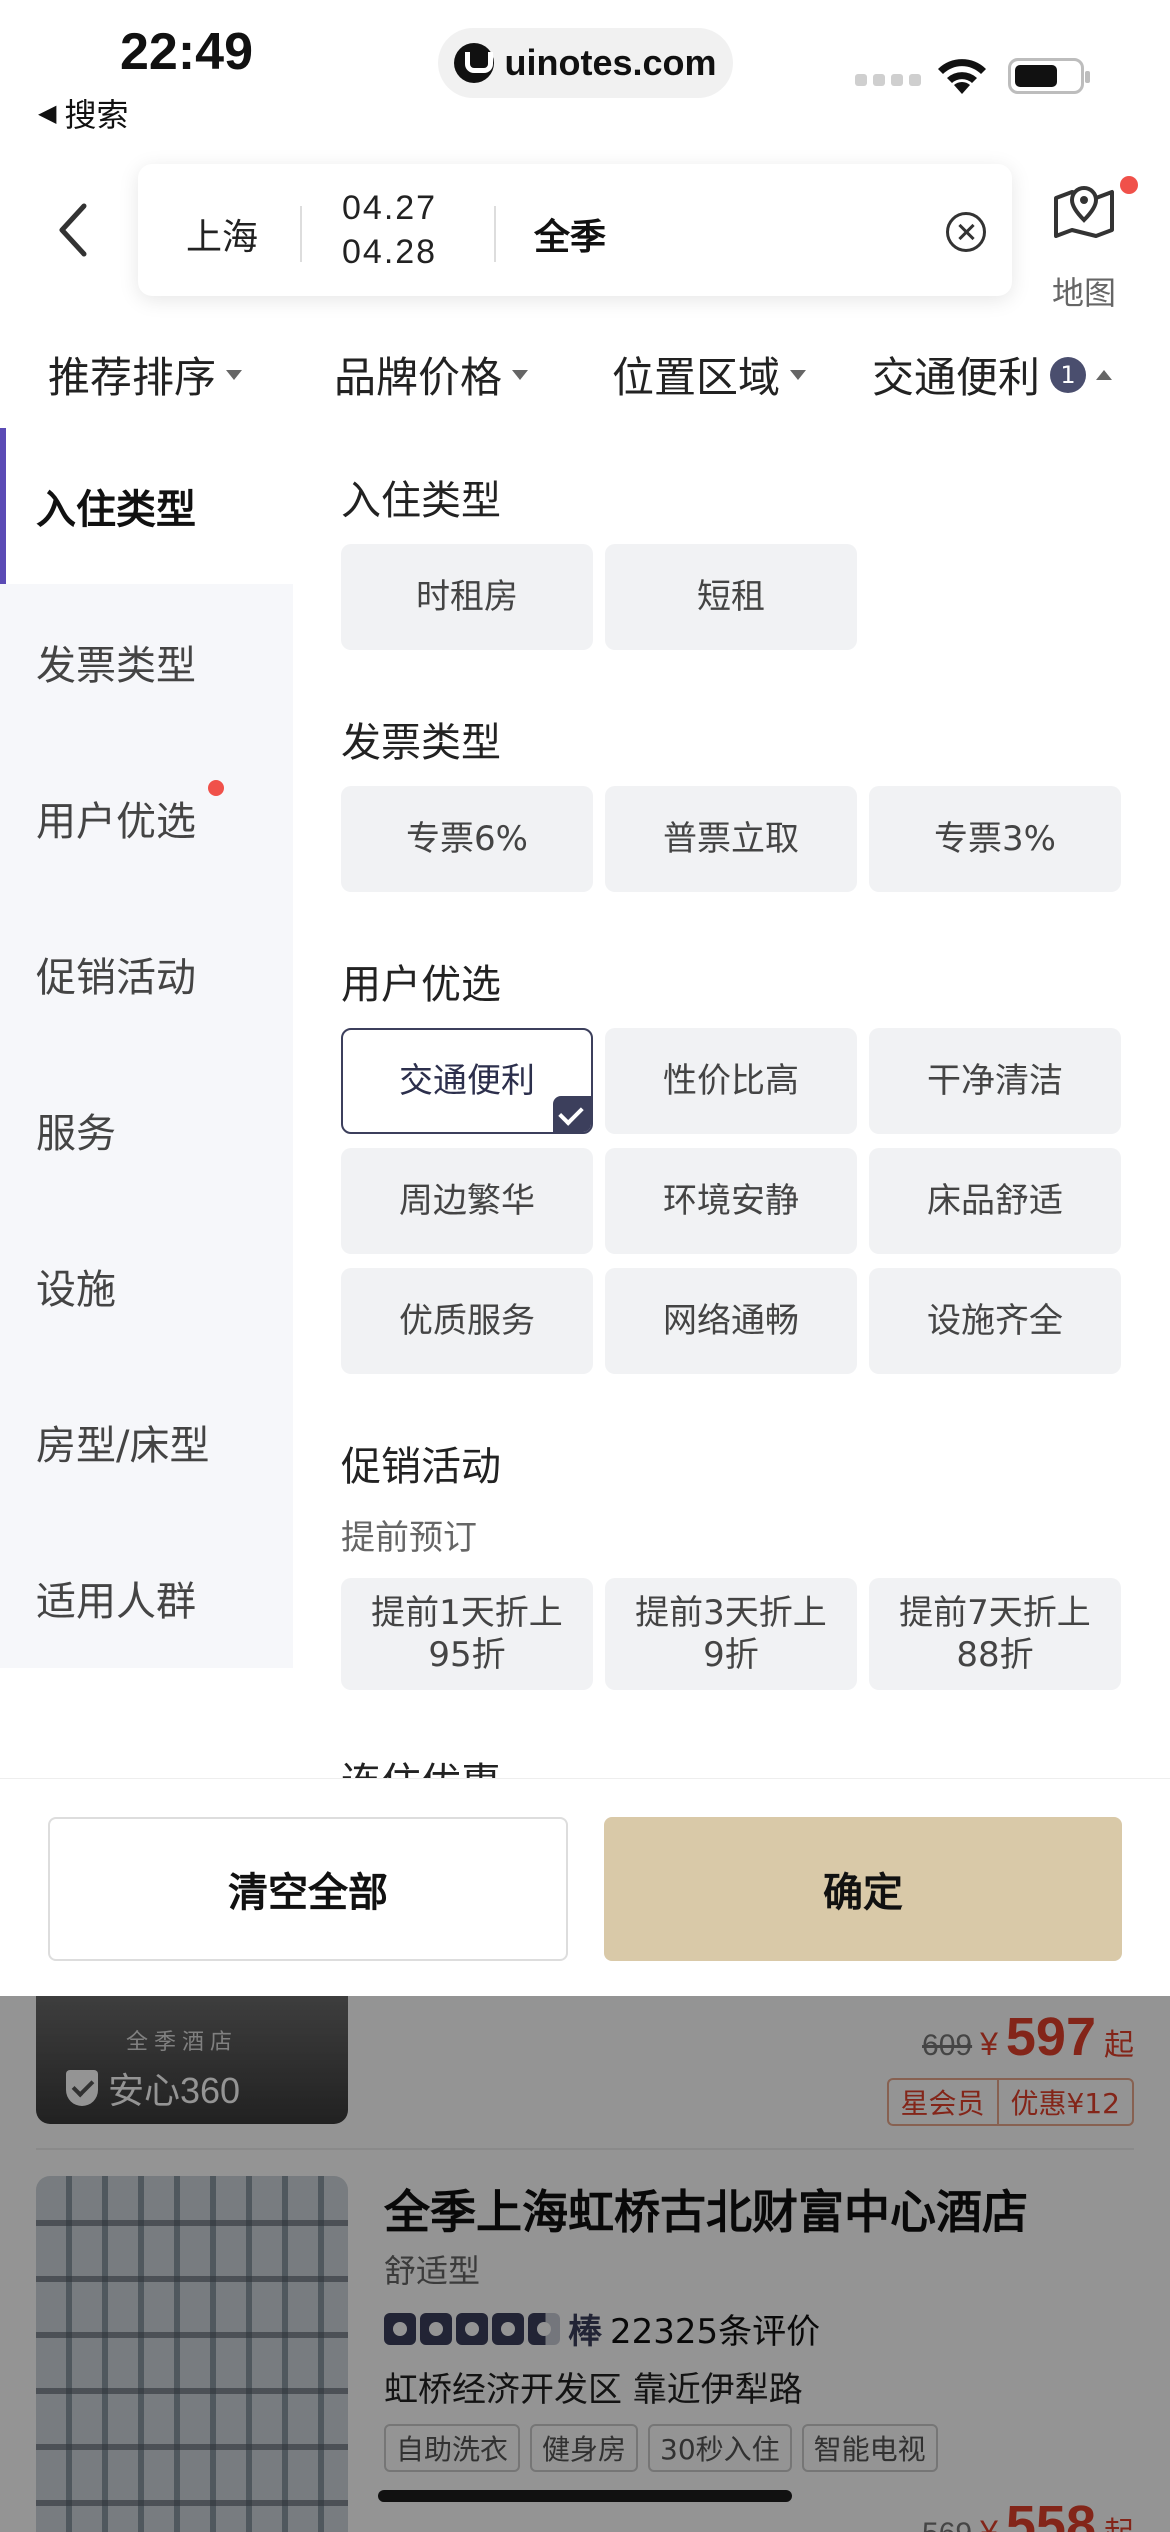  I want to click on option-chip: 提前1天折上95折, so click(467, 1634).